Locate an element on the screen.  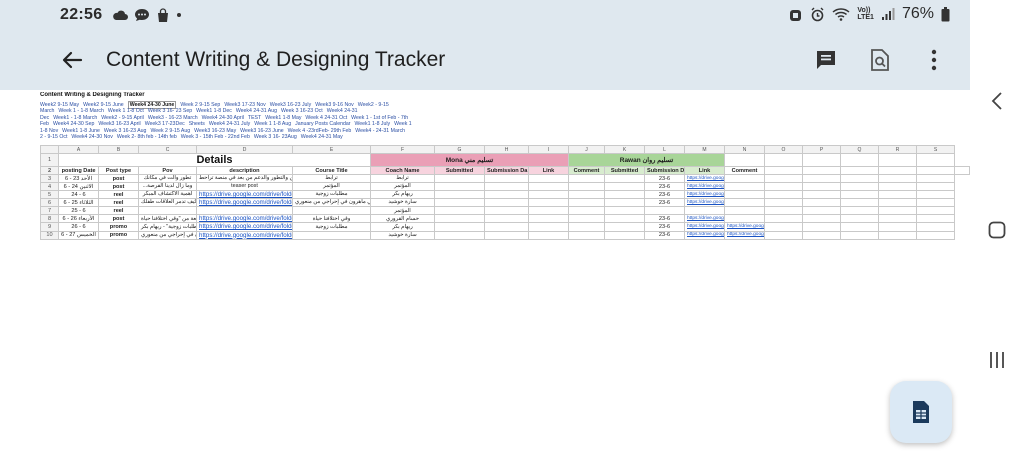
week-tab: Week4 24-31 Aug is located at coordinates (256, 111).